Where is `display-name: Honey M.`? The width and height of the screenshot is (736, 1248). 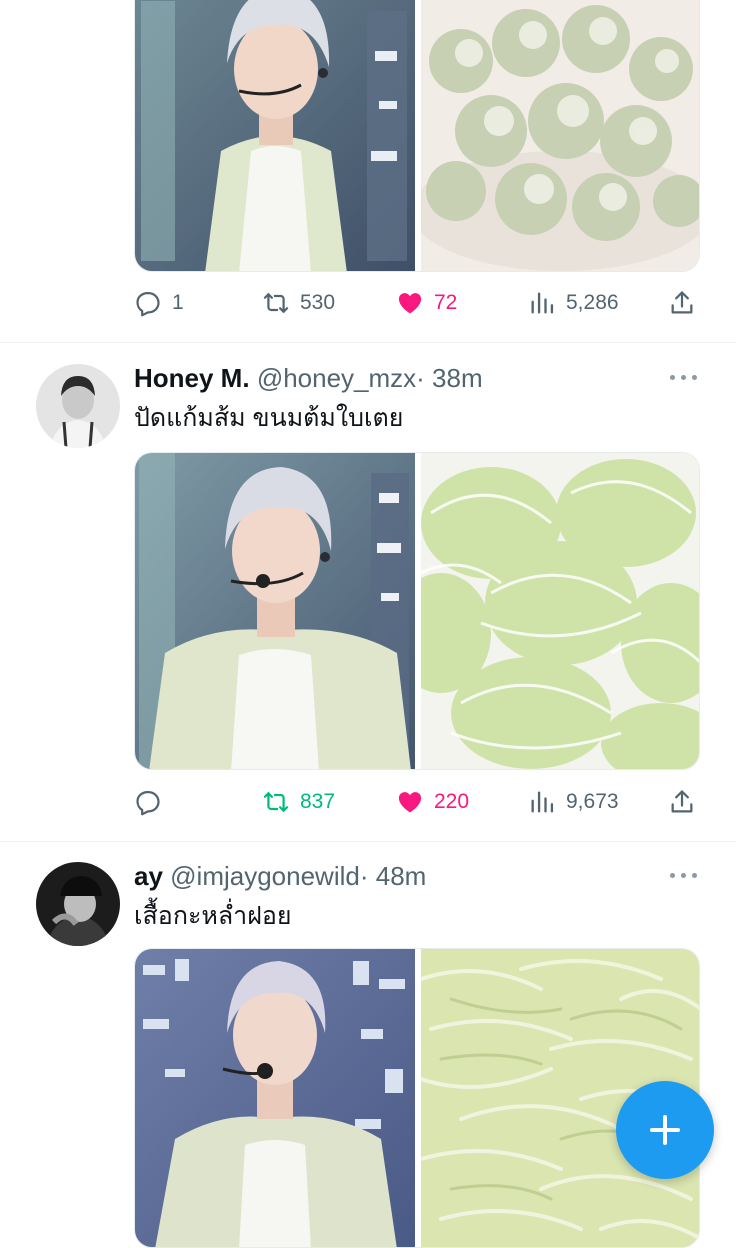 display-name: Honey M. is located at coordinates (192, 378).